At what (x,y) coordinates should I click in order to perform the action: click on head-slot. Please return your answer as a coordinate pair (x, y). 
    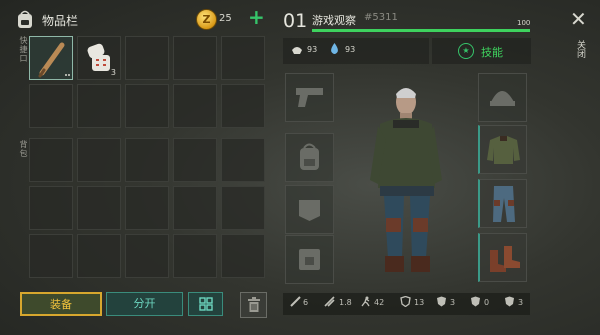
    Looking at the image, I should click on (502, 97).